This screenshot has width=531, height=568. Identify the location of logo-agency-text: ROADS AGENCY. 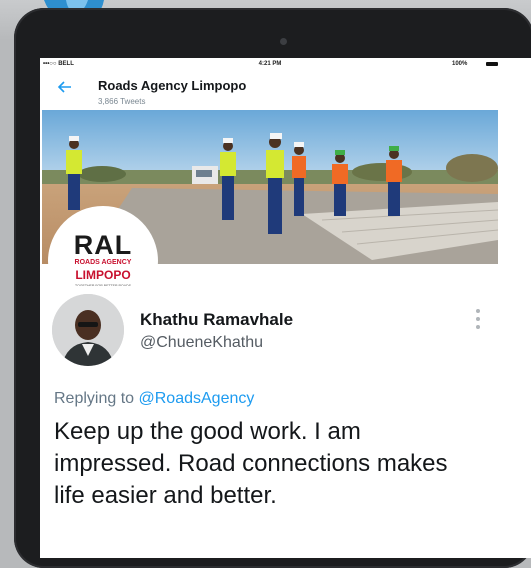
(103, 262).